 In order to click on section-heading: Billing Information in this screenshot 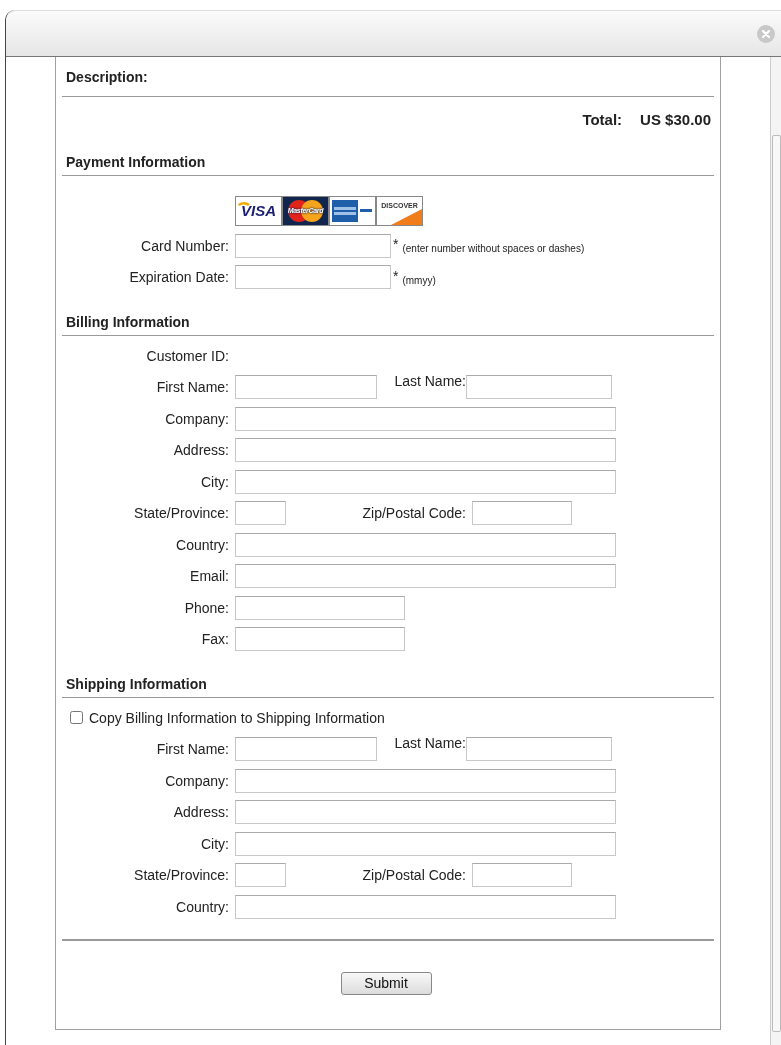, I will do `click(128, 323)`.